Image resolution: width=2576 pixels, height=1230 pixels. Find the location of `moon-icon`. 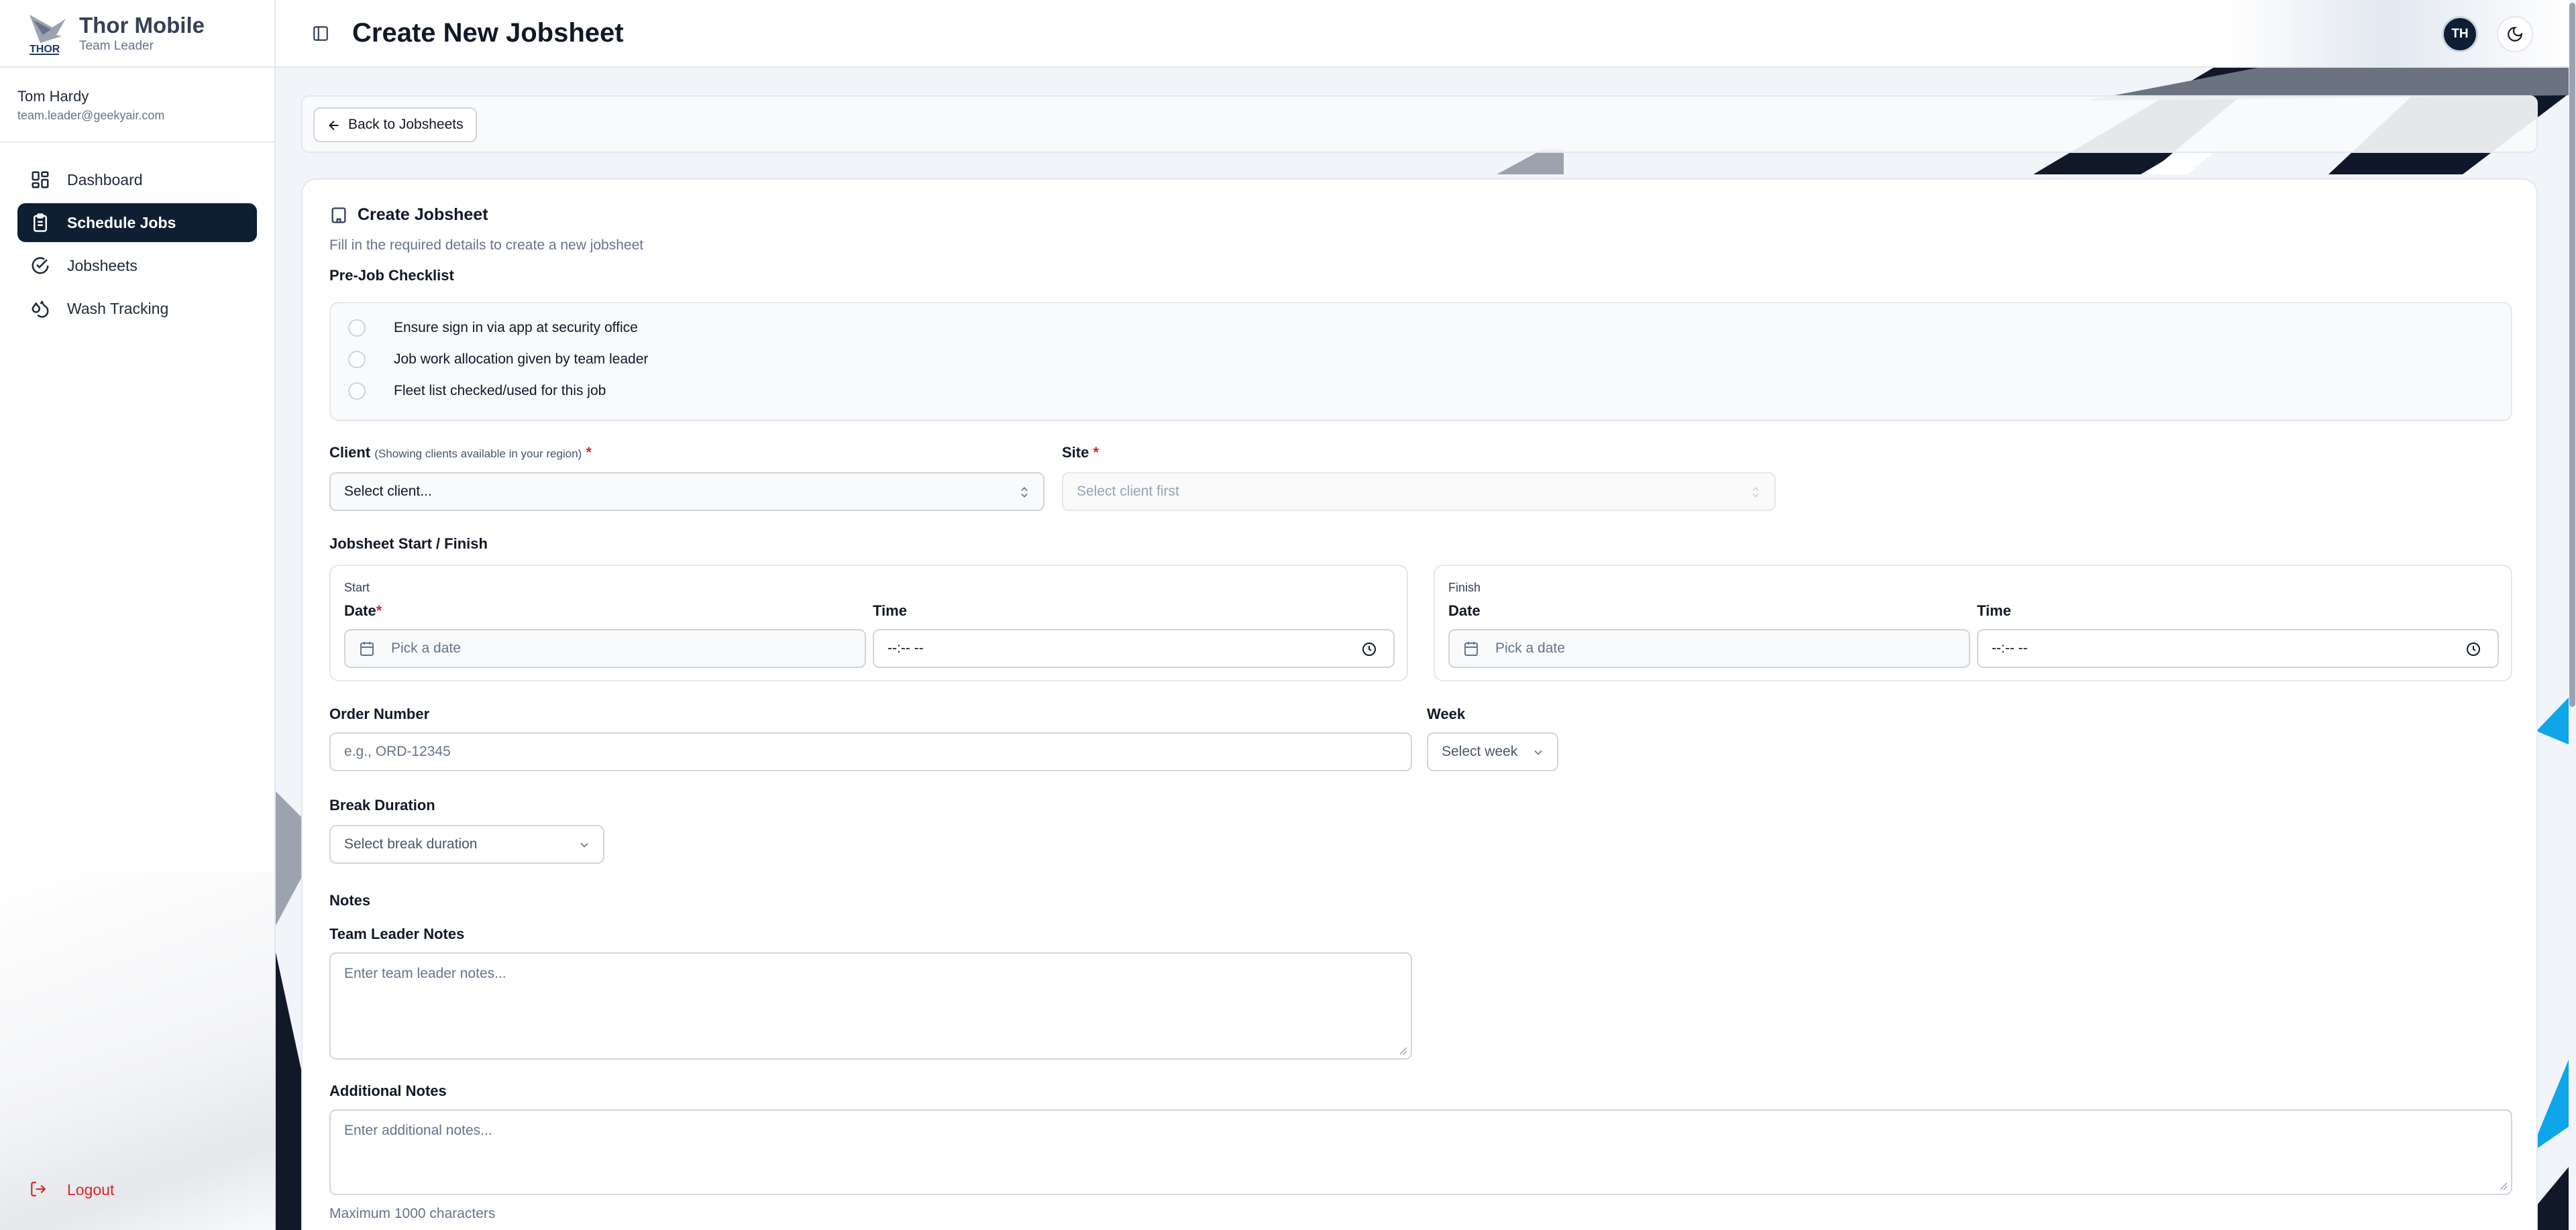

moon-icon is located at coordinates (2515, 34).